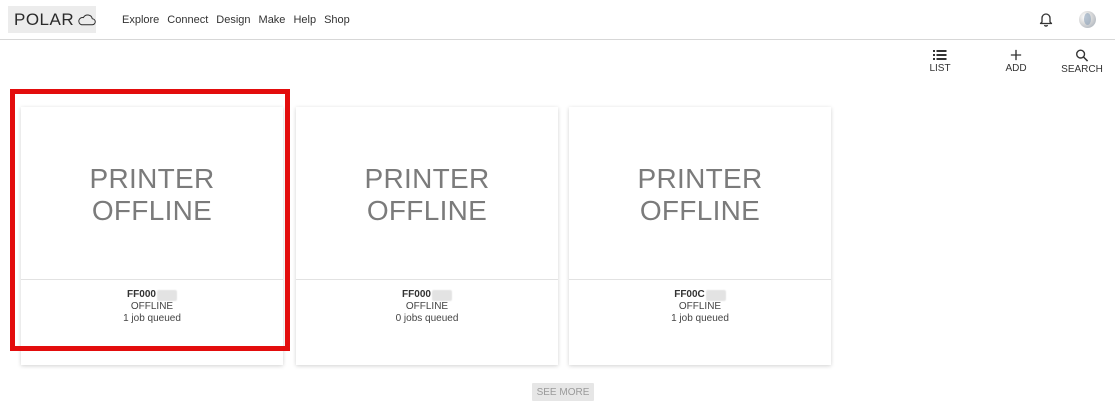 This screenshot has width=1115, height=401. What do you see at coordinates (233, 20) in the screenshot?
I see `nav-design: Design` at bounding box center [233, 20].